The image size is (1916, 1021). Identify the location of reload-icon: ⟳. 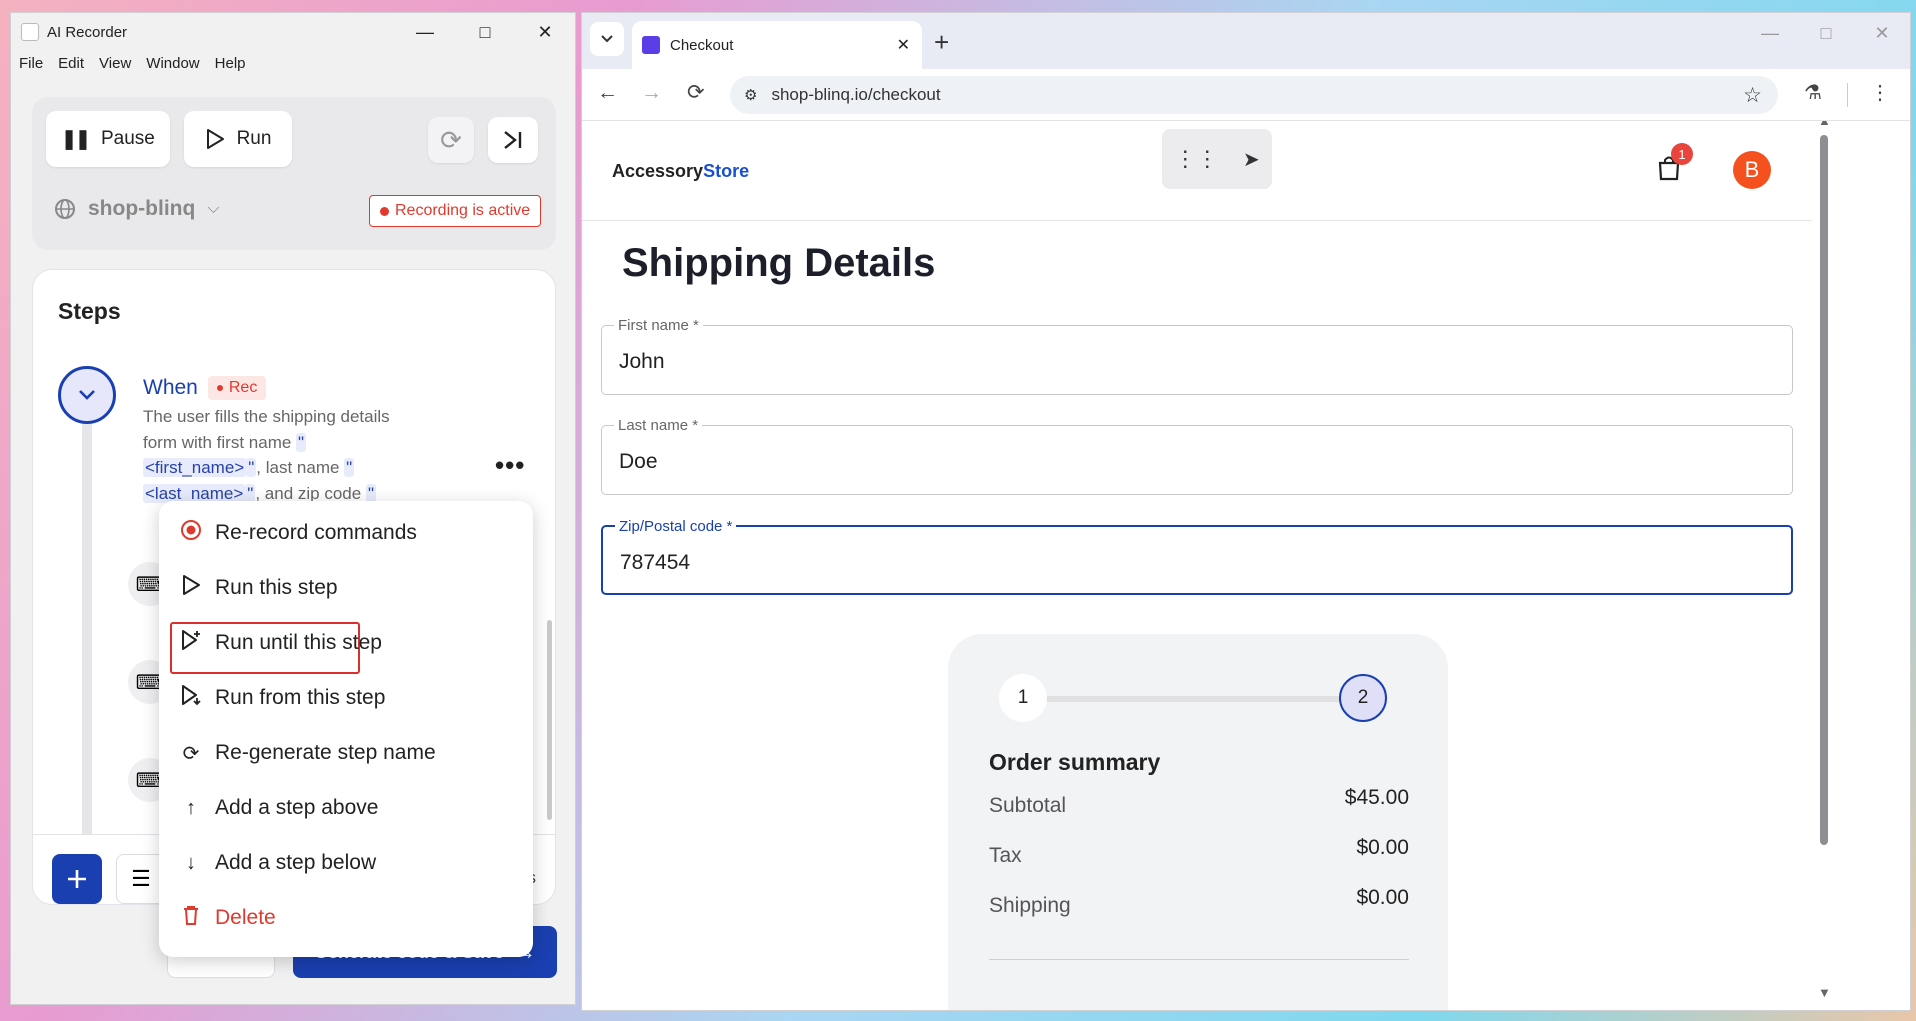
(696, 92).